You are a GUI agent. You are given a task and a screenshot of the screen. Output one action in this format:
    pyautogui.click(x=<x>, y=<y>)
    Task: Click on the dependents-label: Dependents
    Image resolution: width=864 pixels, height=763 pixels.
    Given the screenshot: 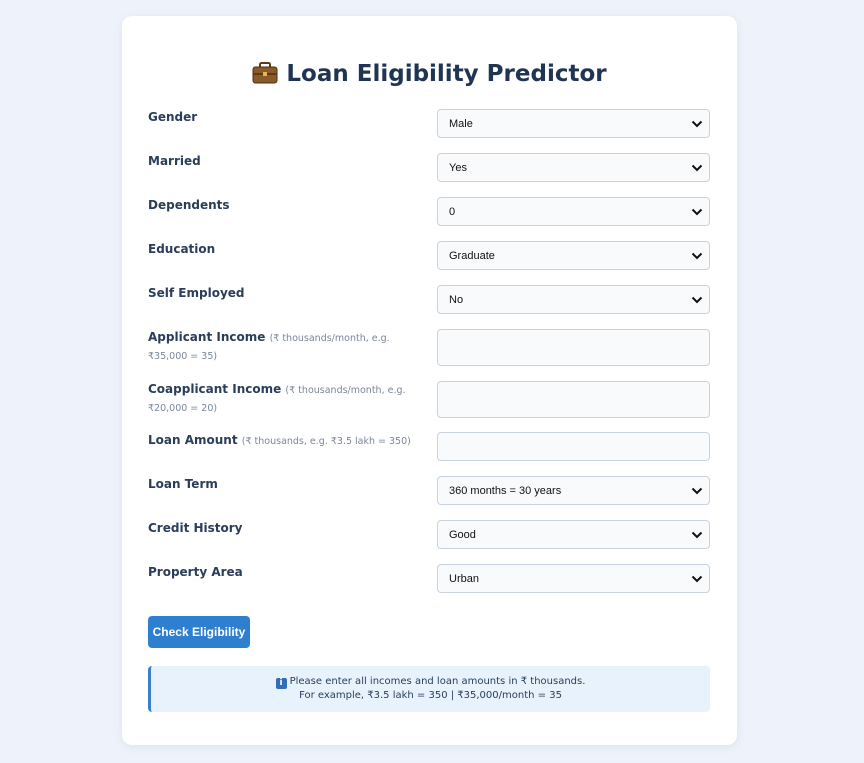 What is the action you would take?
    pyautogui.click(x=189, y=205)
    